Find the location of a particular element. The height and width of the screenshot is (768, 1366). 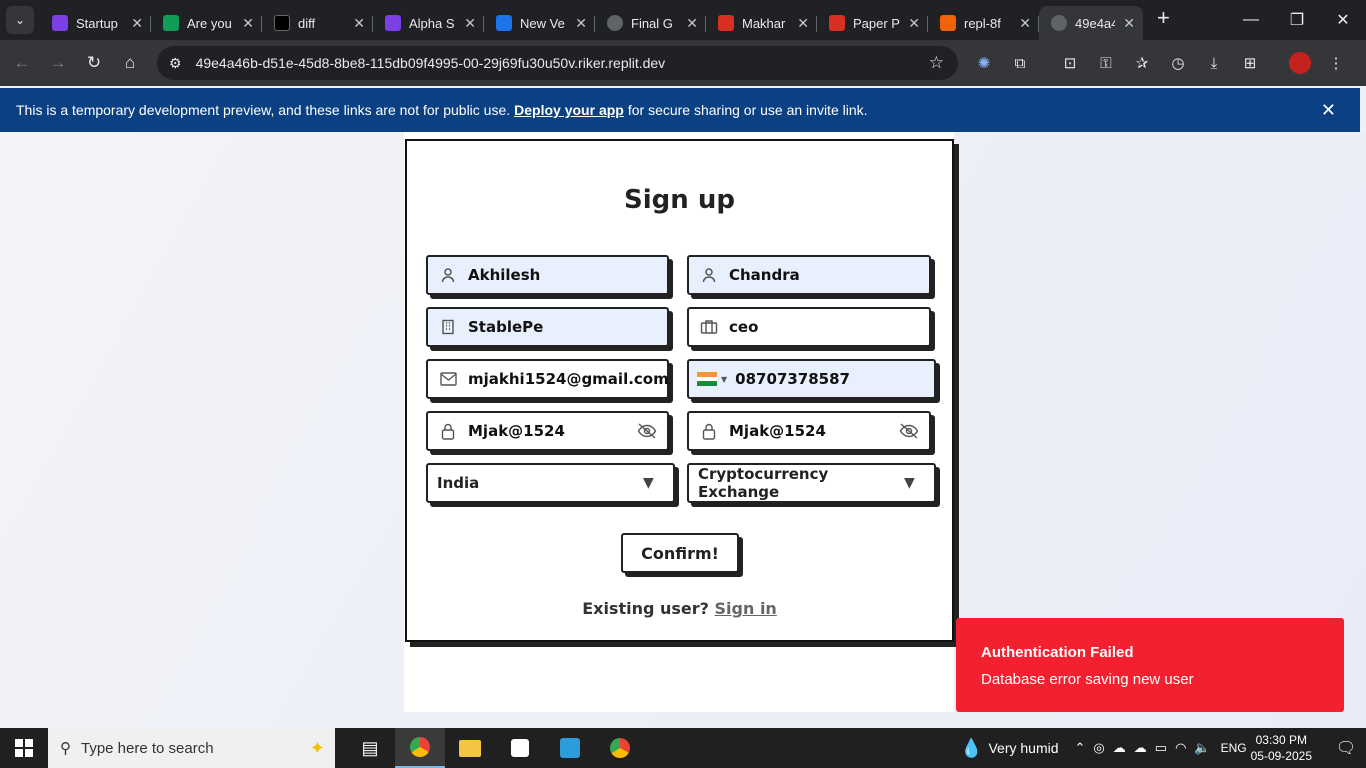

home-button: ⌂ is located at coordinates (130, 63).